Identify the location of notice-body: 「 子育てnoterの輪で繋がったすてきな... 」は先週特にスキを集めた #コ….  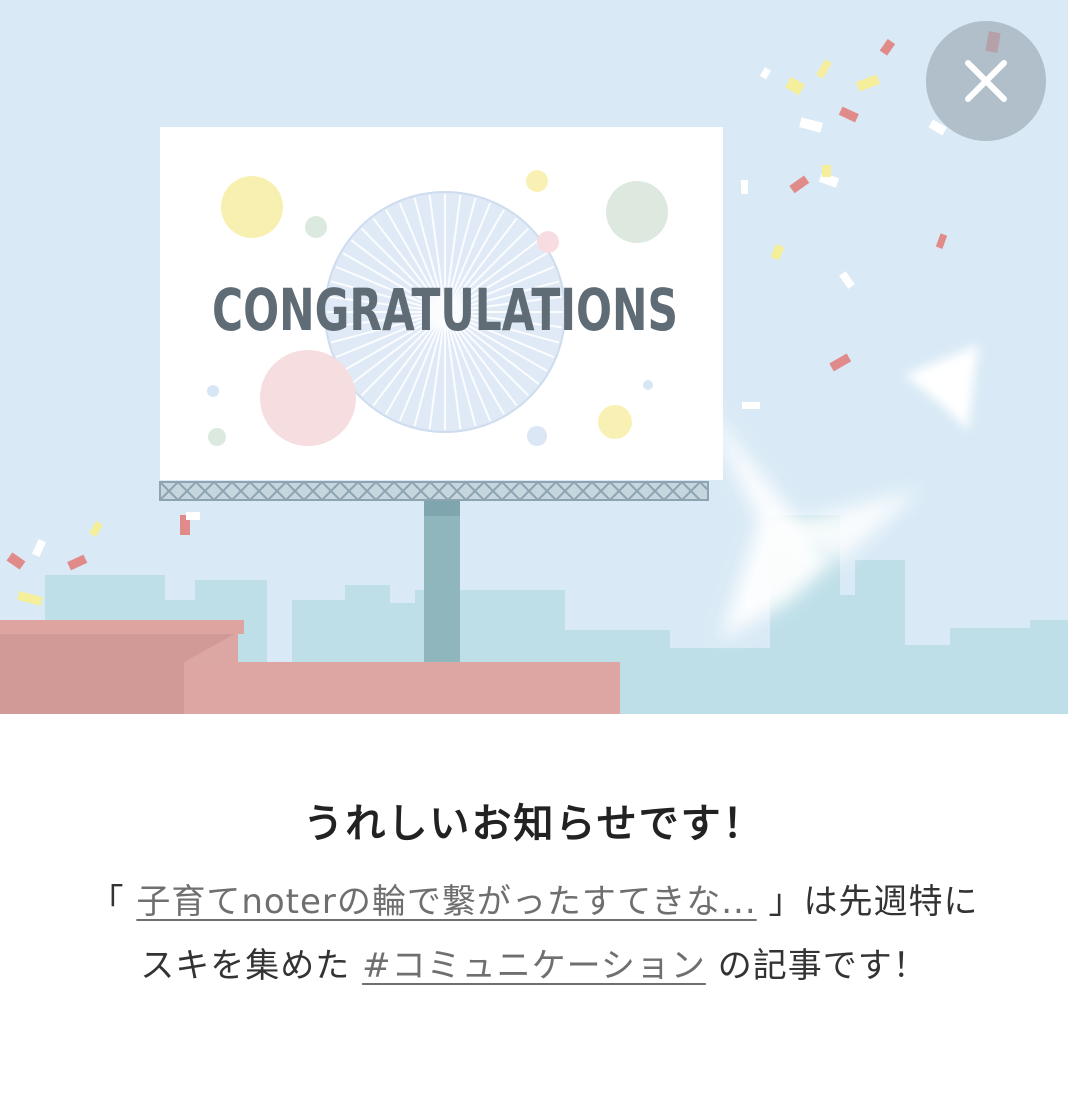
(534, 934).